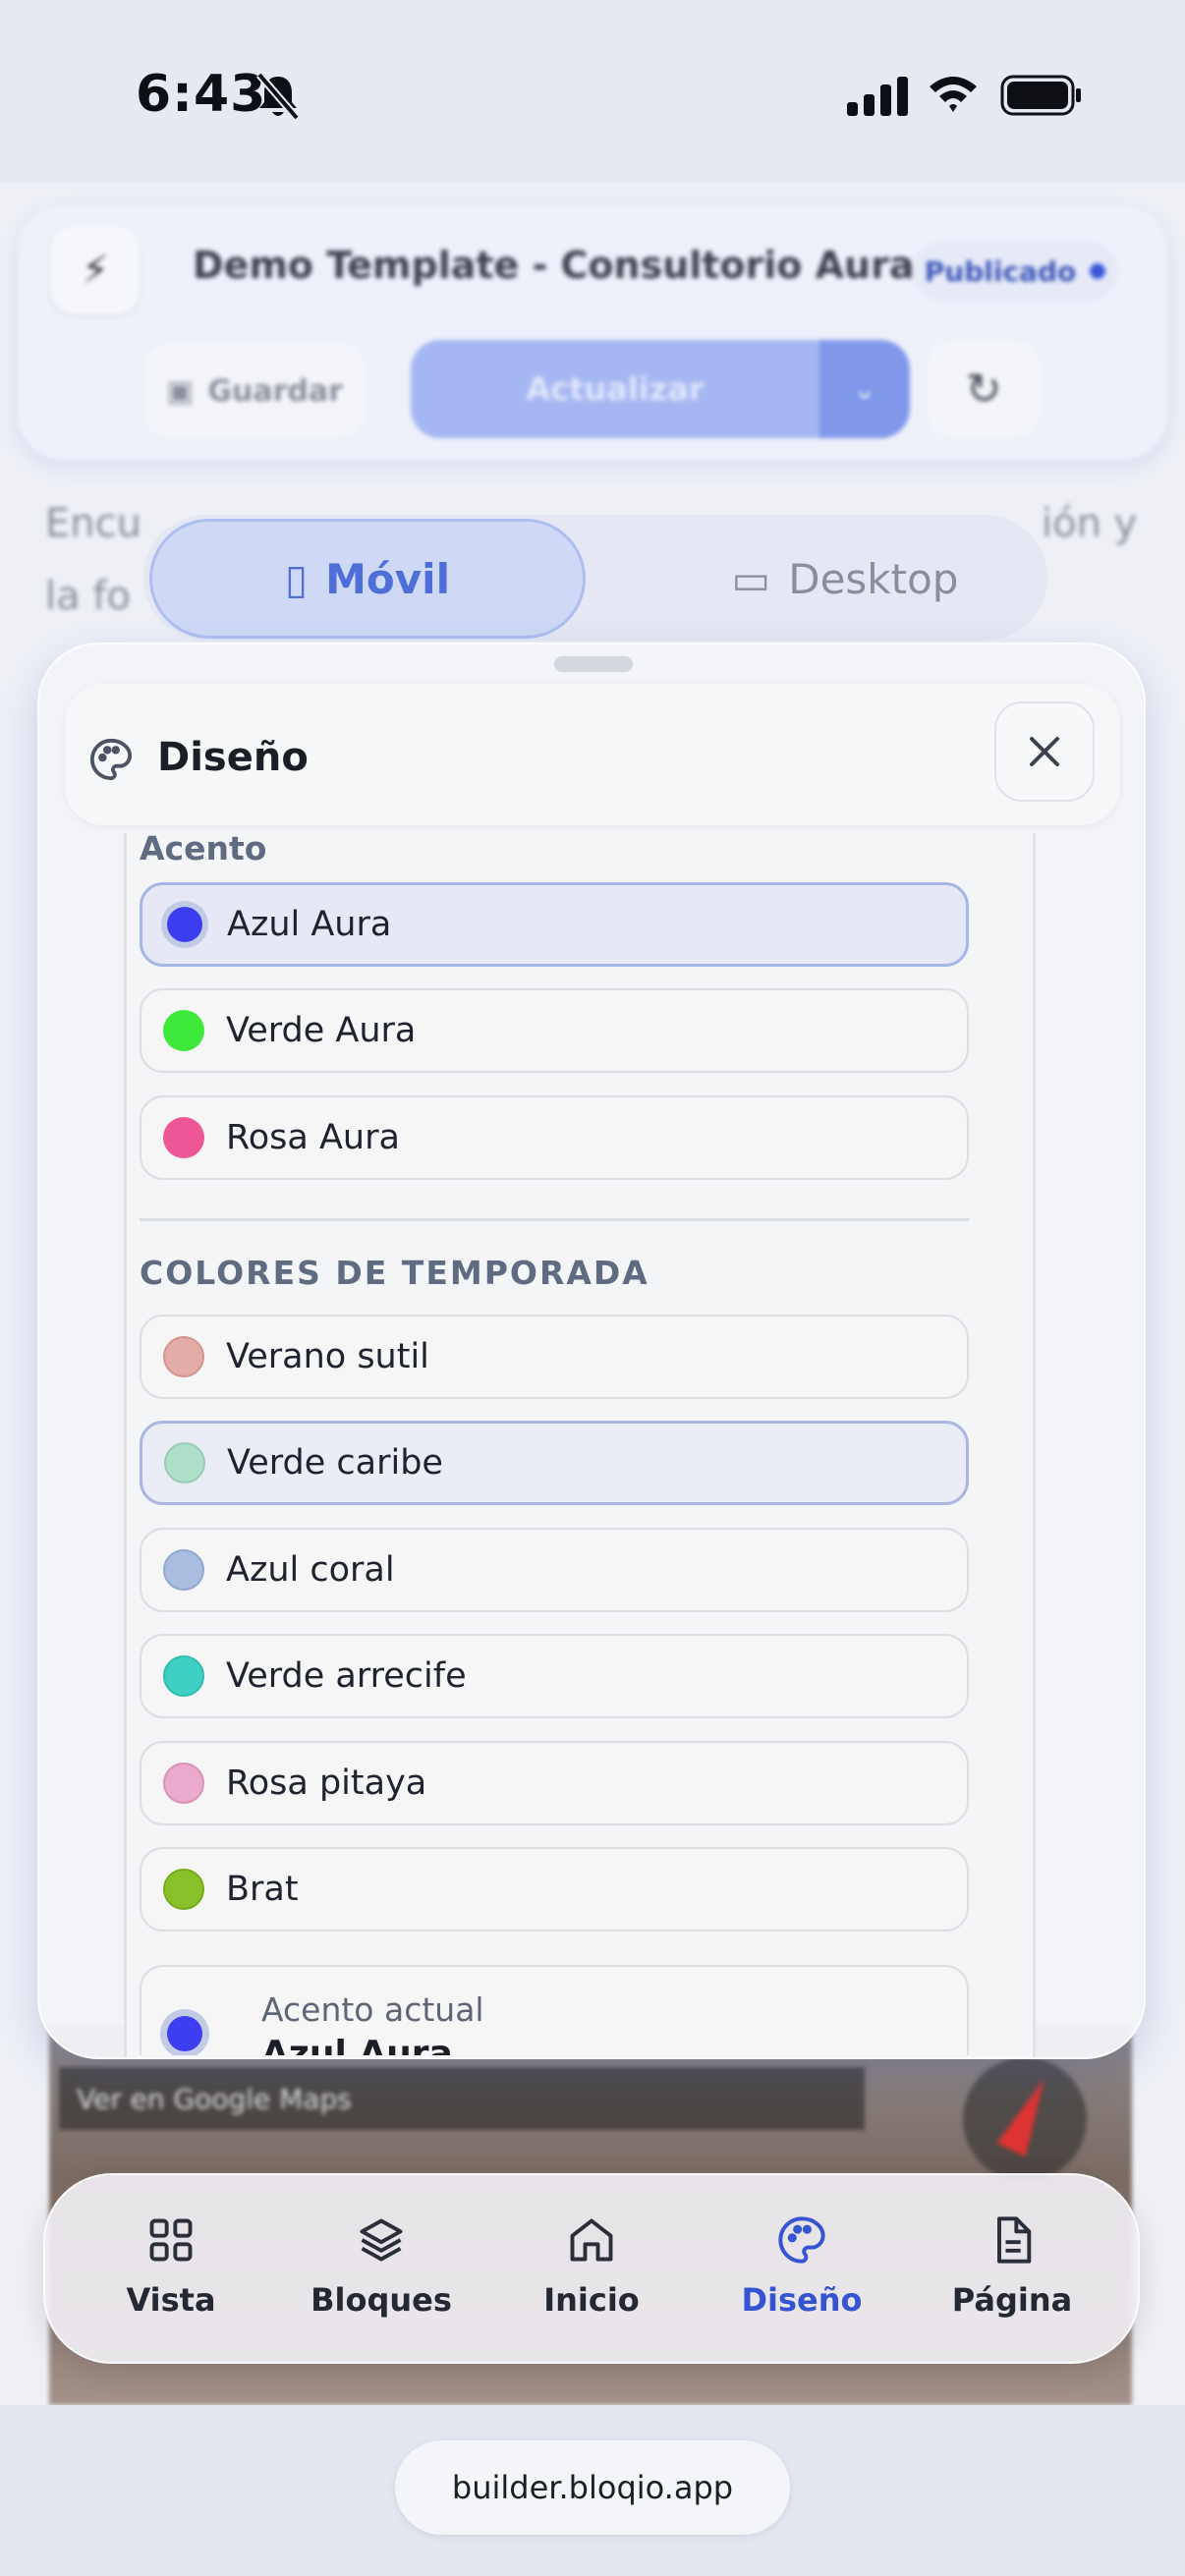  I want to click on page-text-fragment-3: ión y, so click(1090, 523).